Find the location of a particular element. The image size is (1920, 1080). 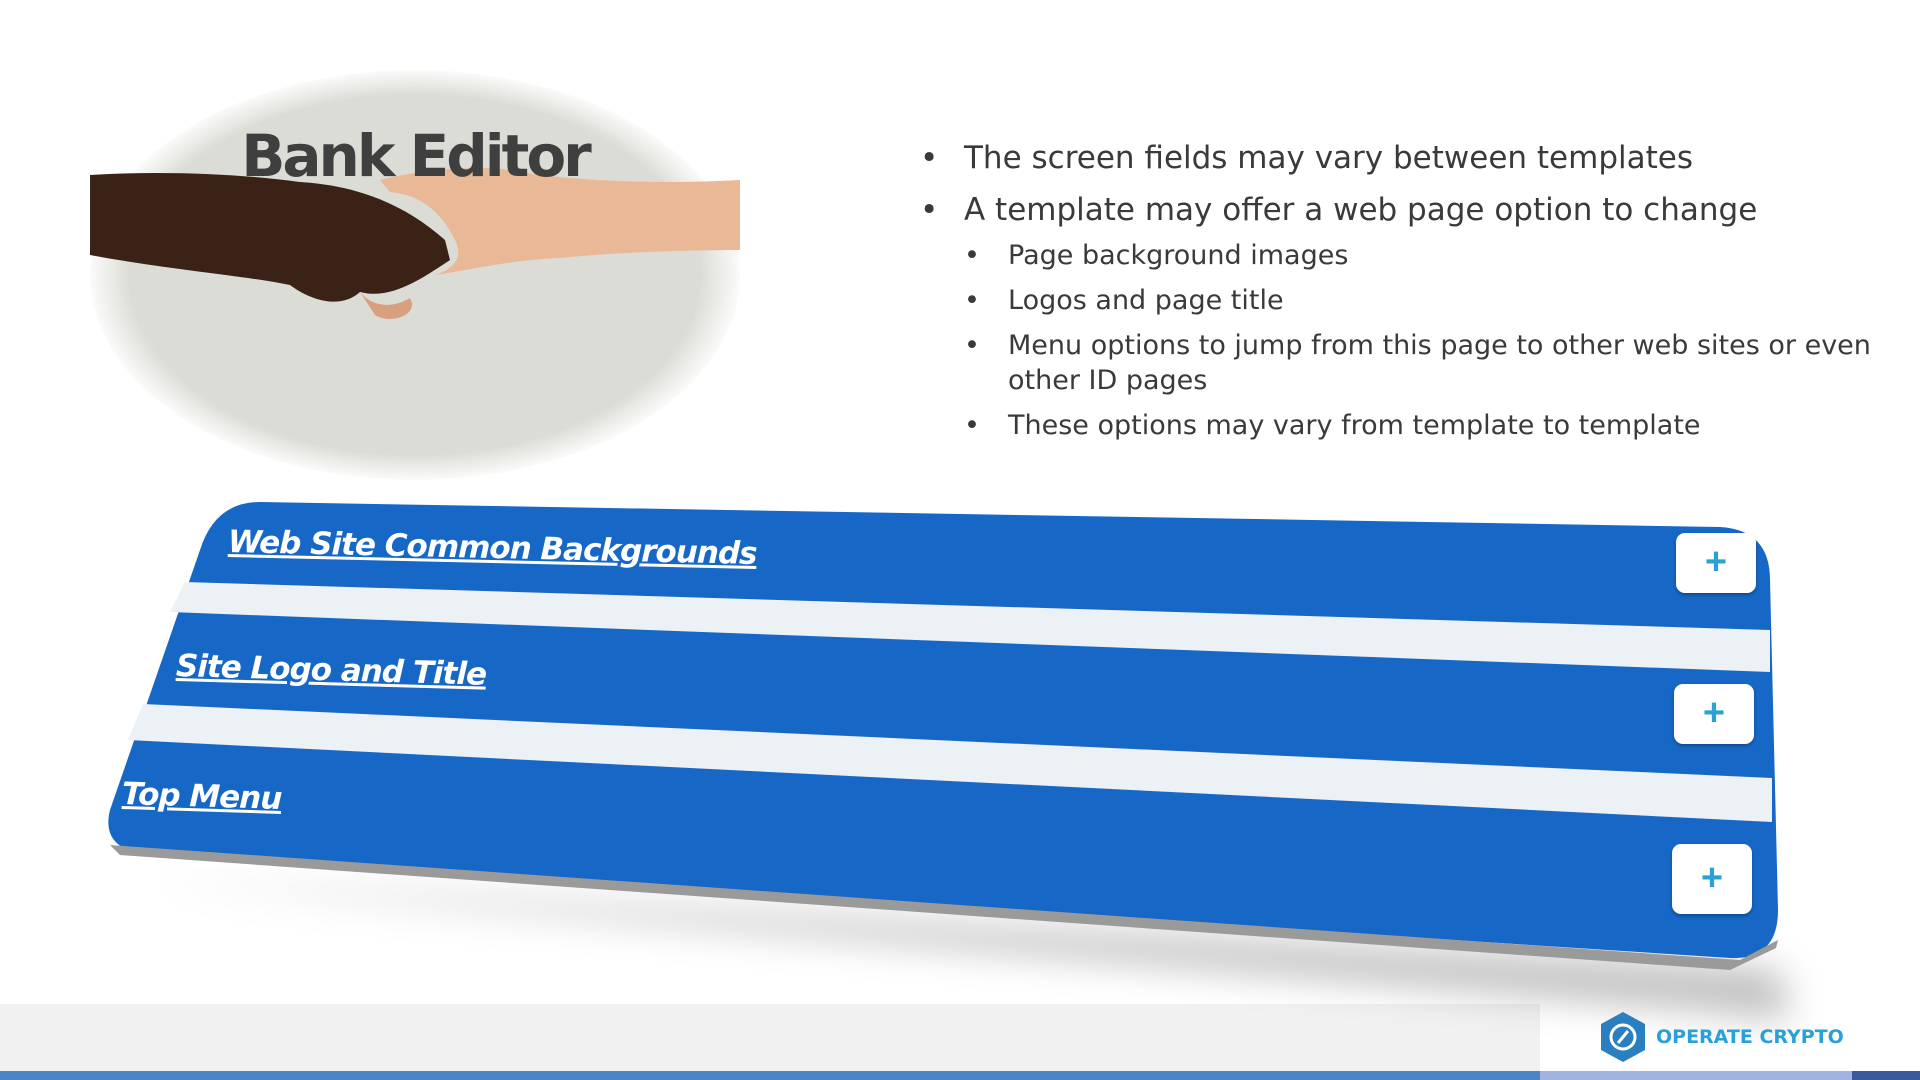

brand-name: OPERATE CRYPTO is located at coordinates (1750, 1037).